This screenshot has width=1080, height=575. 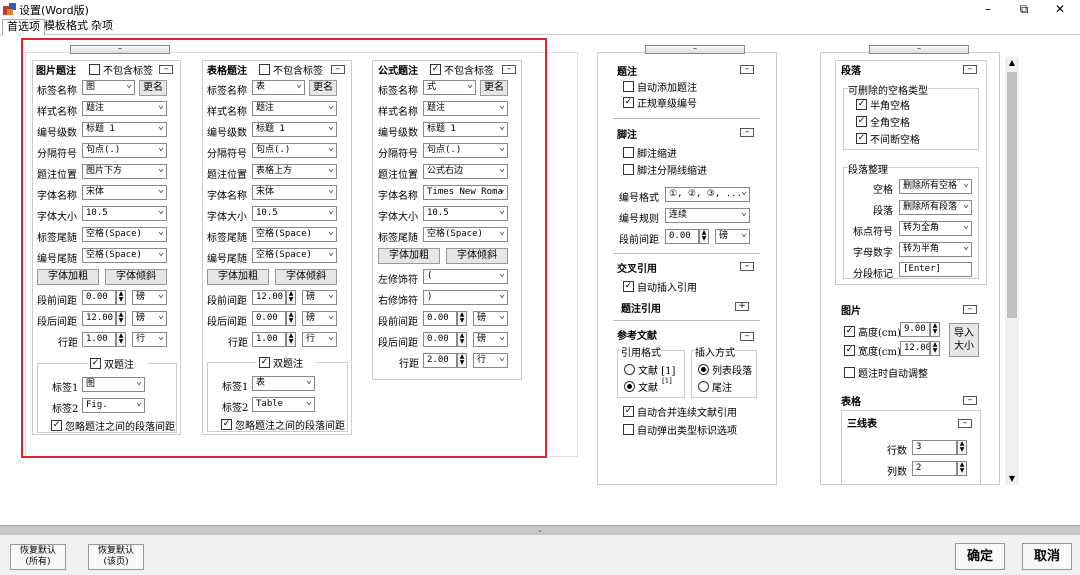 I want to click on width-input: 12.00, so click(x=915, y=348).